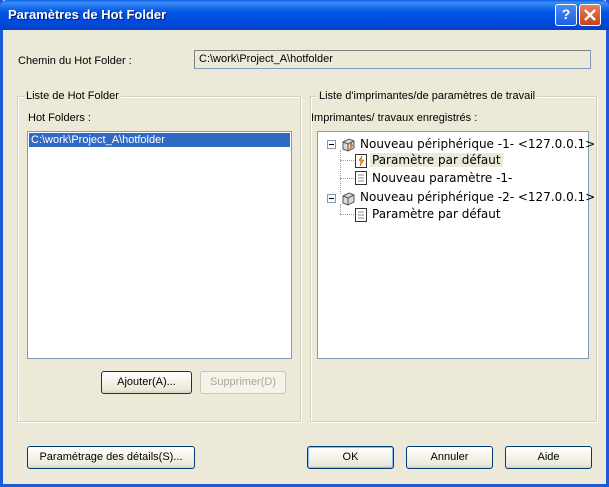 This screenshot has height=487, width=609. I want to click on tree-item-default-setting-1: Paramètre par défaut, so click(436, 160).